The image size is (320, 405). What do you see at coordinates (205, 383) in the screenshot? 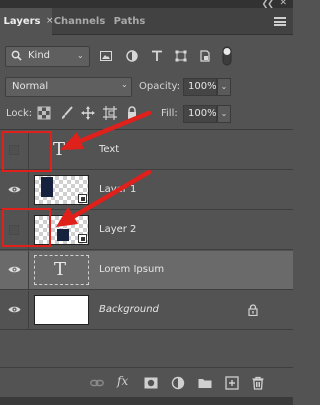
I see `new-group-folder-icon` at bounding box center [205, 383].